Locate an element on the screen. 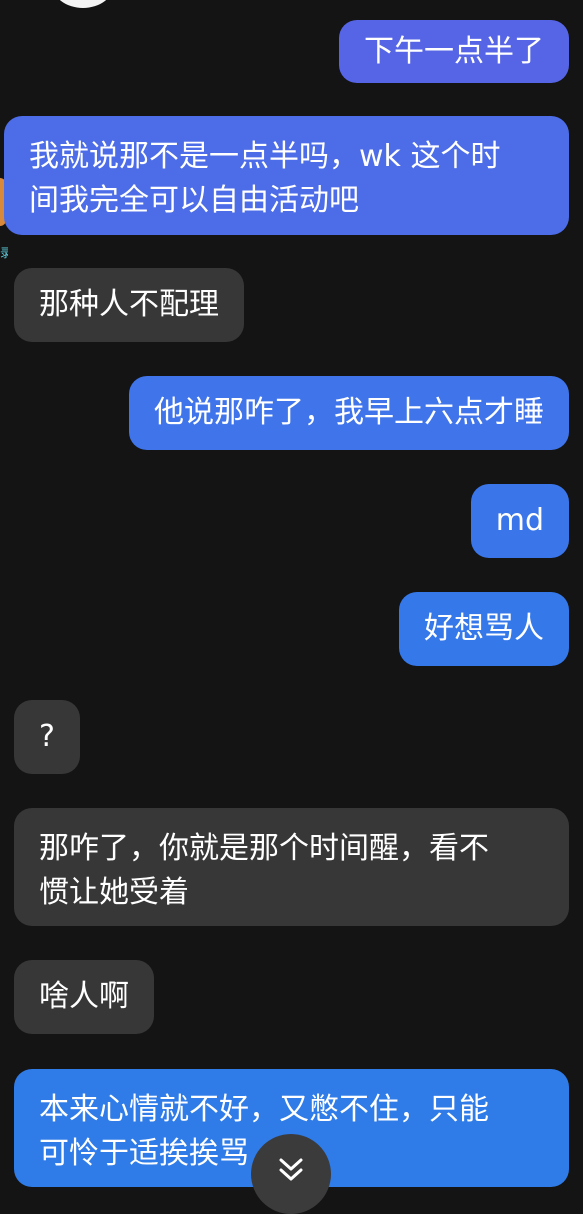 This screenshot has width=583, height=1214. message-text-line: 本来心情就不好，又憋不住，只能 is located at coordinates (264, 1109).